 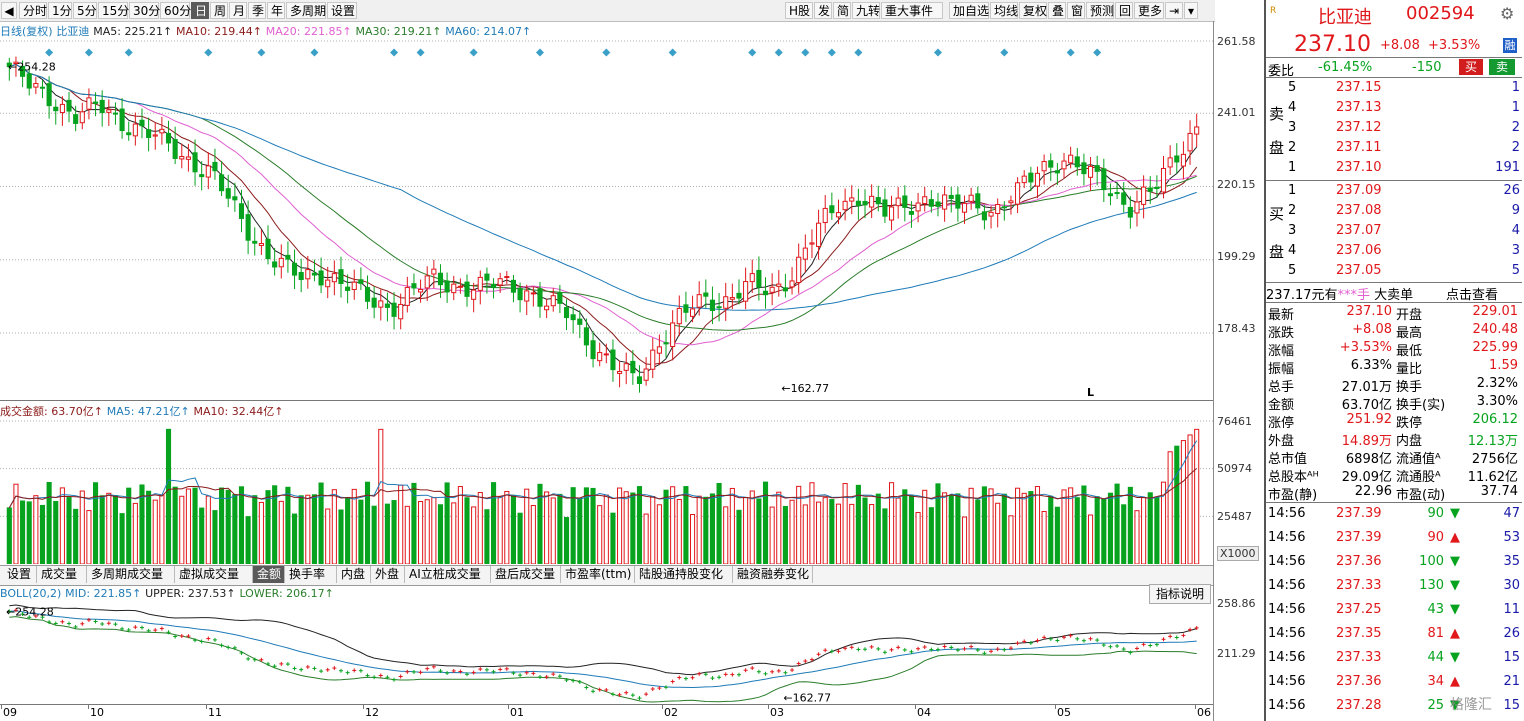 I want to click on period-tab: 分时, so click(x=33, y=10).